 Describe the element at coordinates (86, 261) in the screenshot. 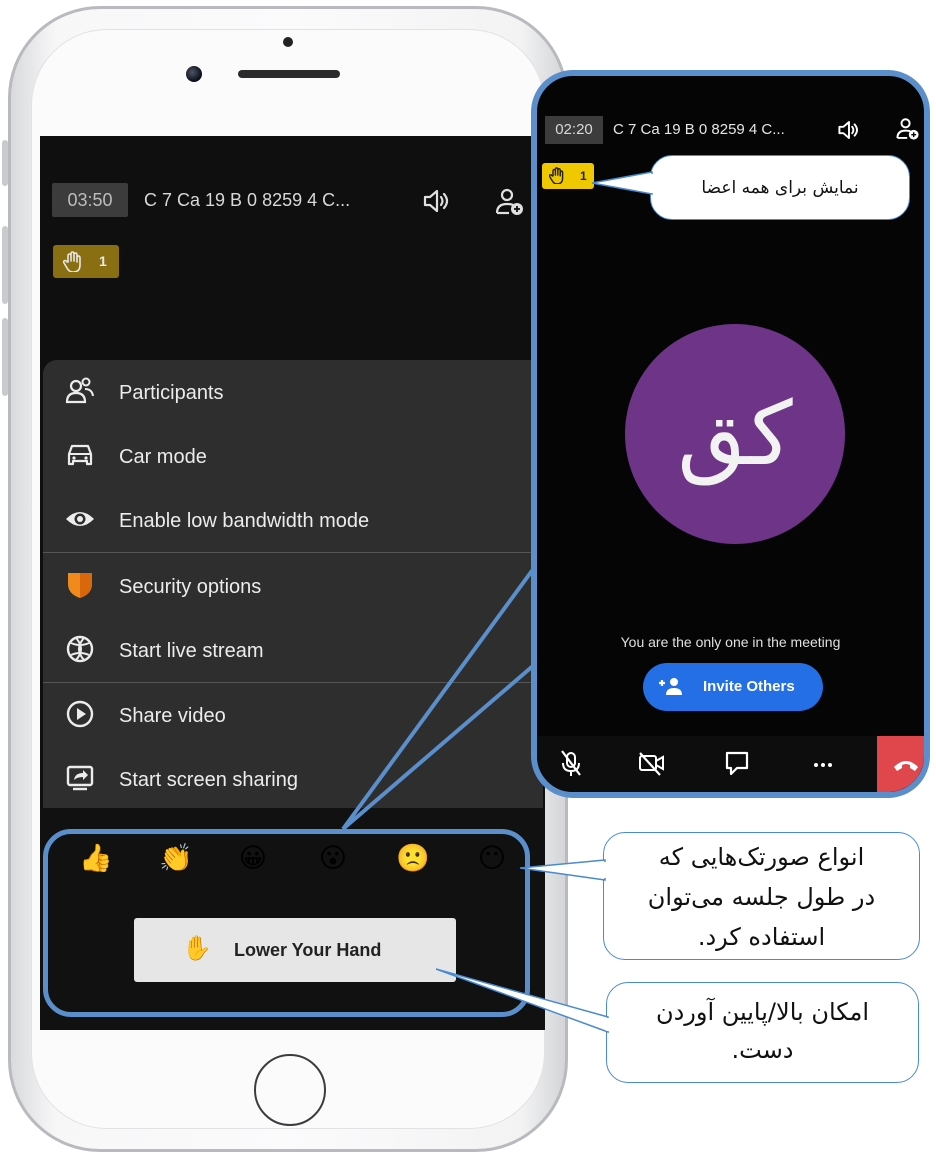

I see `raised-hands-badge: 1` at that location.